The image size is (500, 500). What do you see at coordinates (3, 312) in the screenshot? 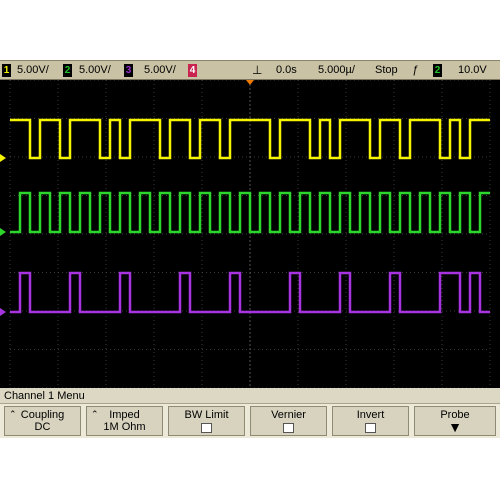
I see `channel-3-ground-marker` at bounding box center [3, 312].